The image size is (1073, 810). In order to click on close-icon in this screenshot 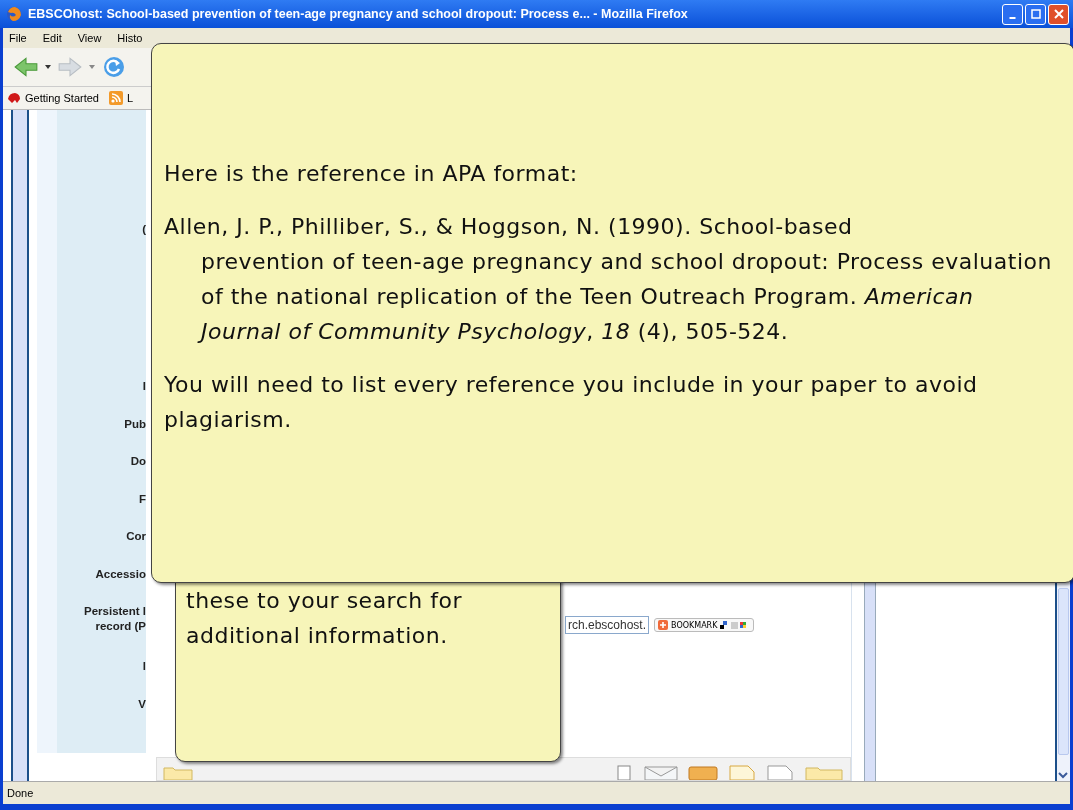, I will do `click(1058, 14)`.